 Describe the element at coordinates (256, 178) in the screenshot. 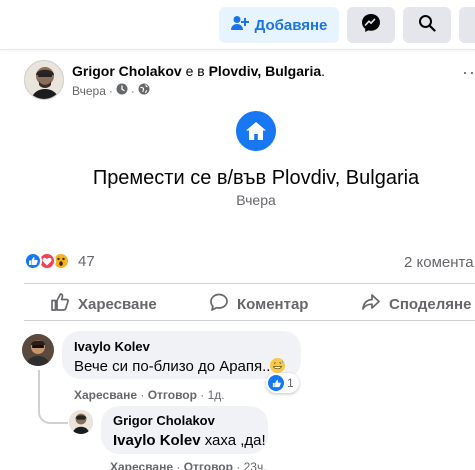

I see `life-event-title: Премести се в/във Plovdiv, Bulgaria` at that location.